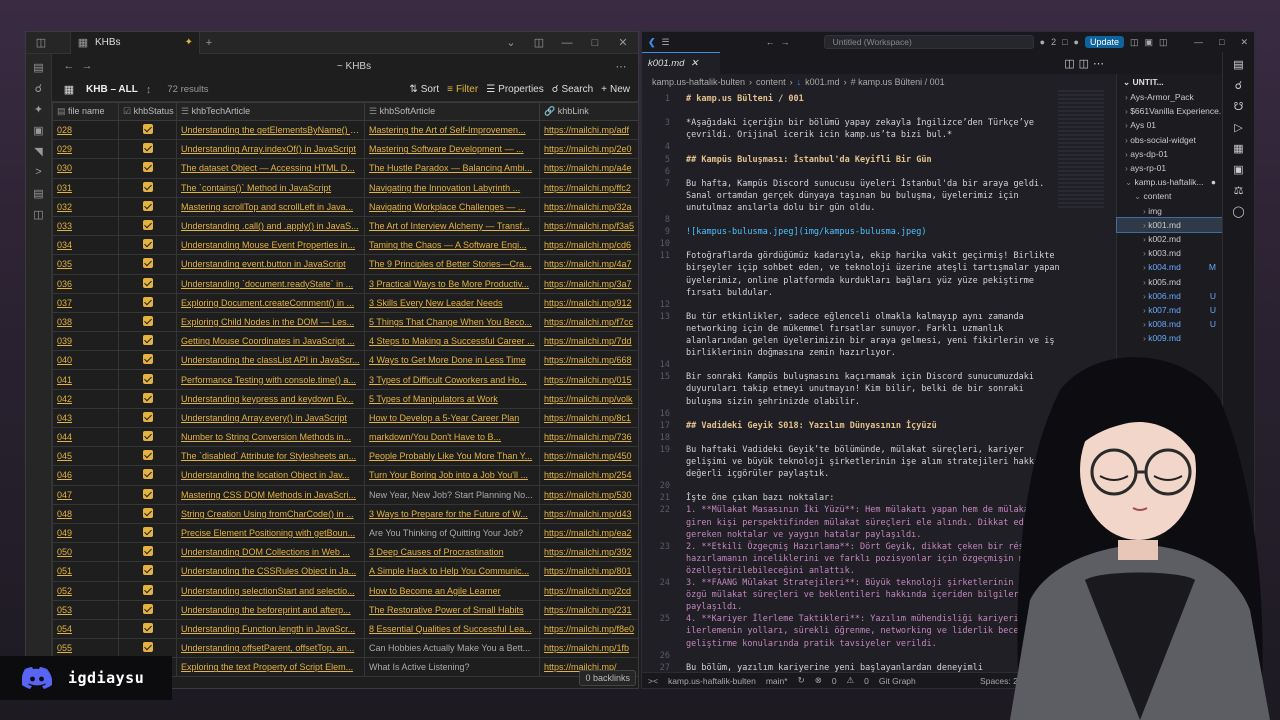 Image resolution: width=1280 pixels, height=720 pixels. What do you see at coordinates (85, 168) in the screenshot?
I see `file-name-cell: 030` at bounding box center [85, 168].